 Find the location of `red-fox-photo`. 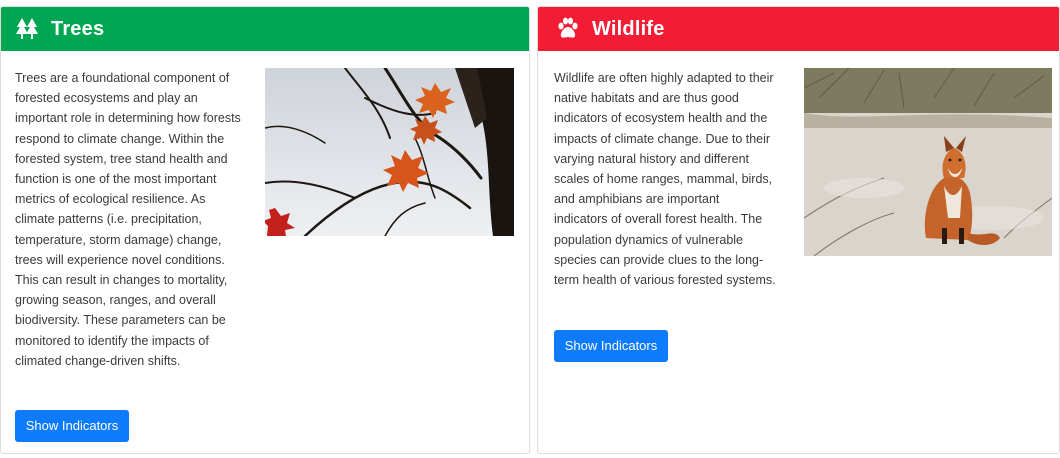

red-fox-photo is located at coordinates (928, 162).